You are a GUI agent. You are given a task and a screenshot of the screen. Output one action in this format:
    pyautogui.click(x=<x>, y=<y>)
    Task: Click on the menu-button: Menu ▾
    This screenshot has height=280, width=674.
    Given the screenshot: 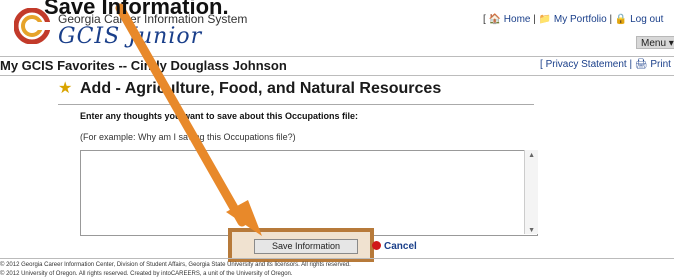 What is the action you would take?
    pyautogui.click(x=655, y=42)
    